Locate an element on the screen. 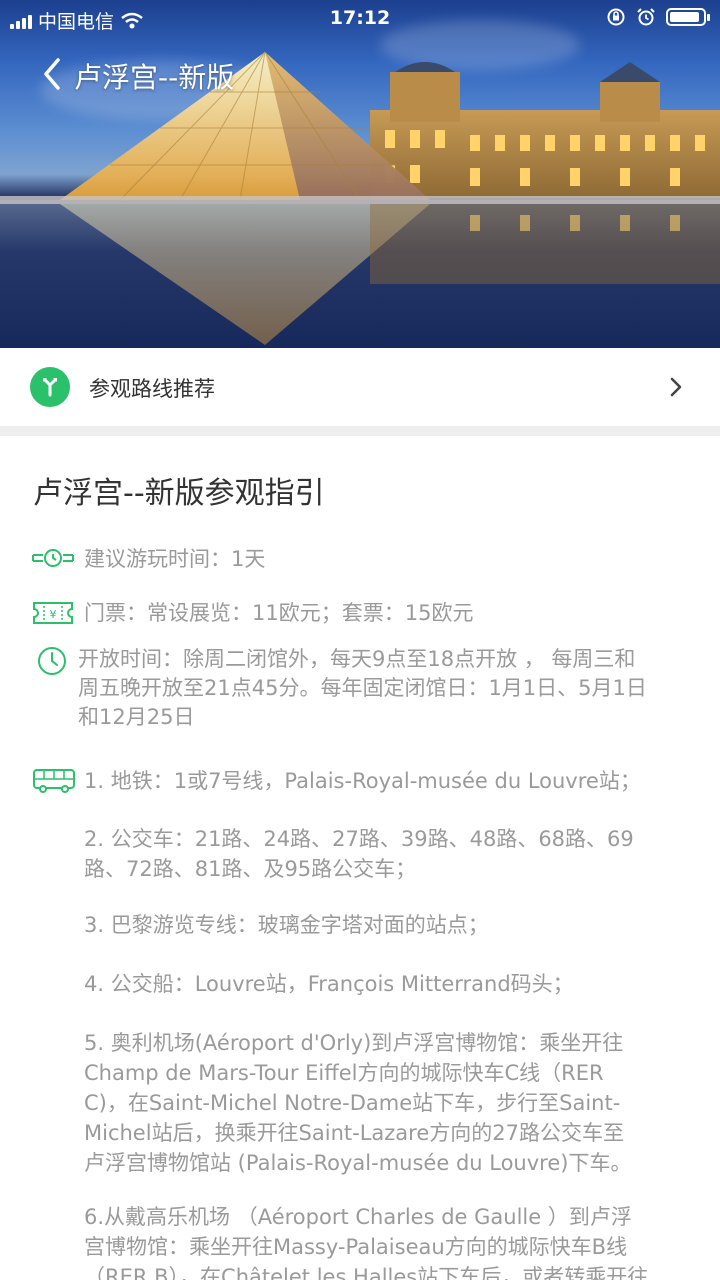  status-bar: 中国电信 17:12 is located at coordinates (360, 18).